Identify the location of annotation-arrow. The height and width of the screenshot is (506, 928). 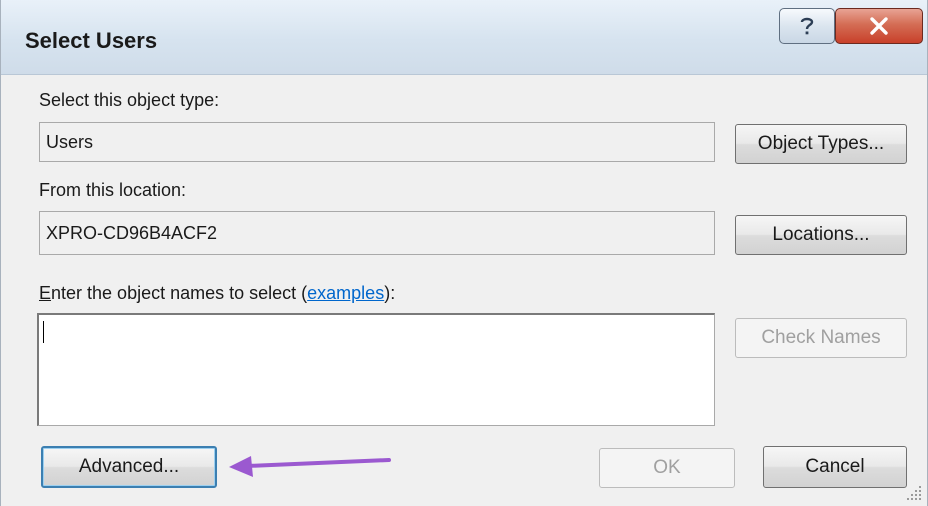
(310, 466).